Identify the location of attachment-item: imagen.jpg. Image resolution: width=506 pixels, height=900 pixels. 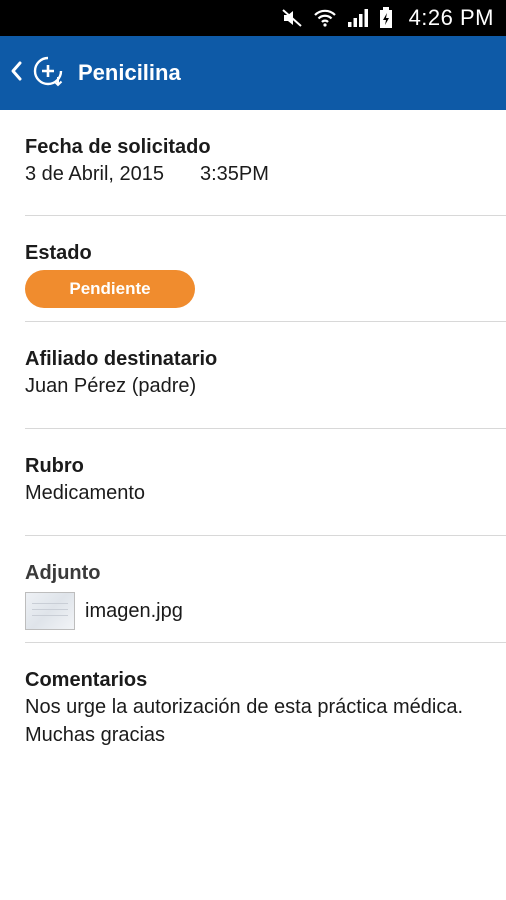
(265, 611).